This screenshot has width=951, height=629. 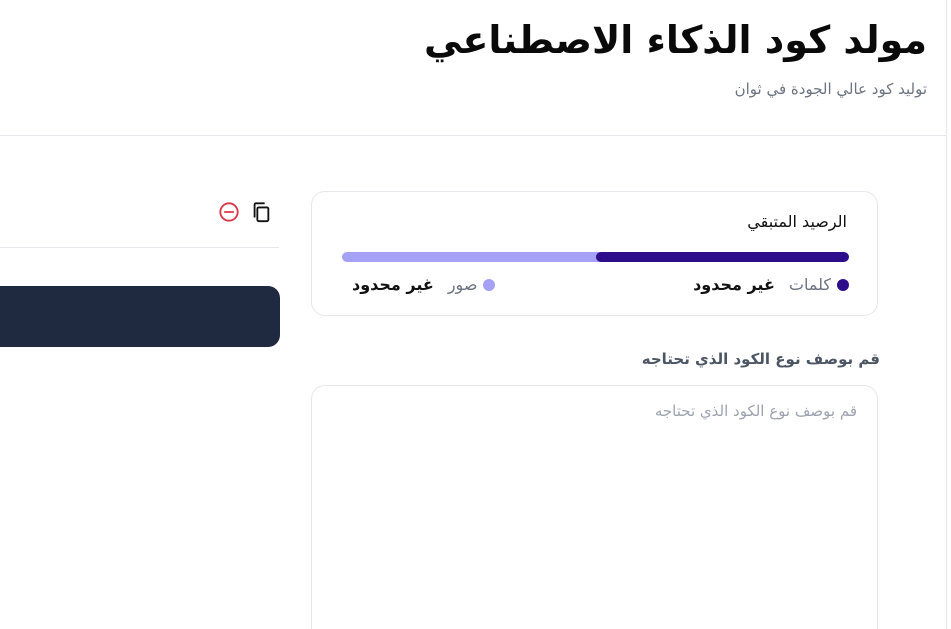 What do you see at coordinates (809, 284) in the screenshot?
I see `words-label: كلمات` at bounding box center [809, 284].